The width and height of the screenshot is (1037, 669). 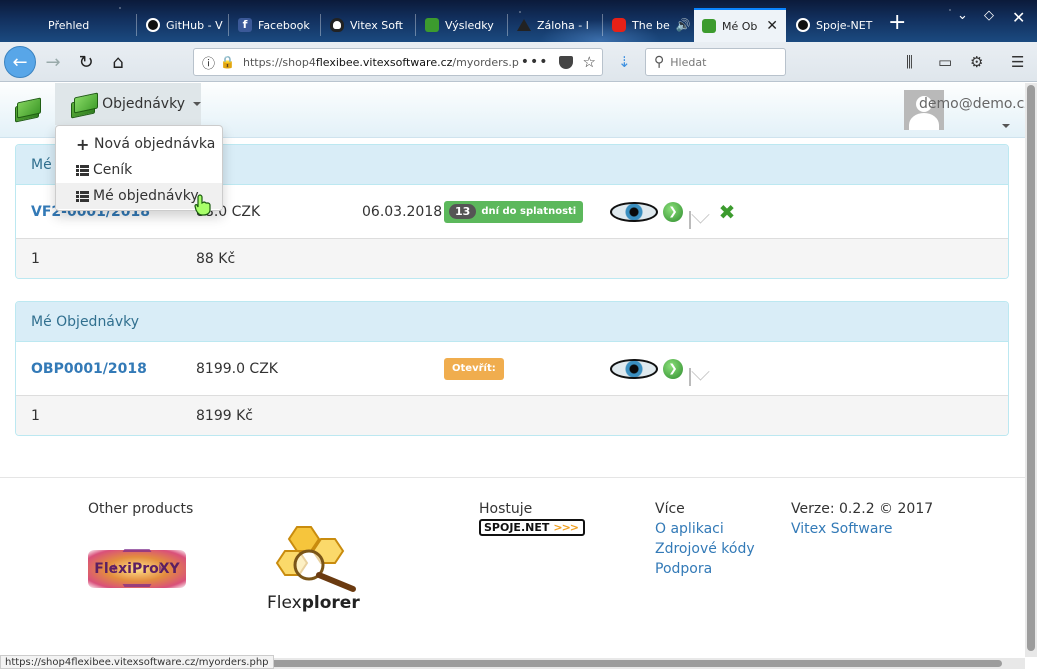 What do you see at coordinates (83, 105) in the screenshot?
I see `orders-cash-icon` at bounding box center [83, 105].